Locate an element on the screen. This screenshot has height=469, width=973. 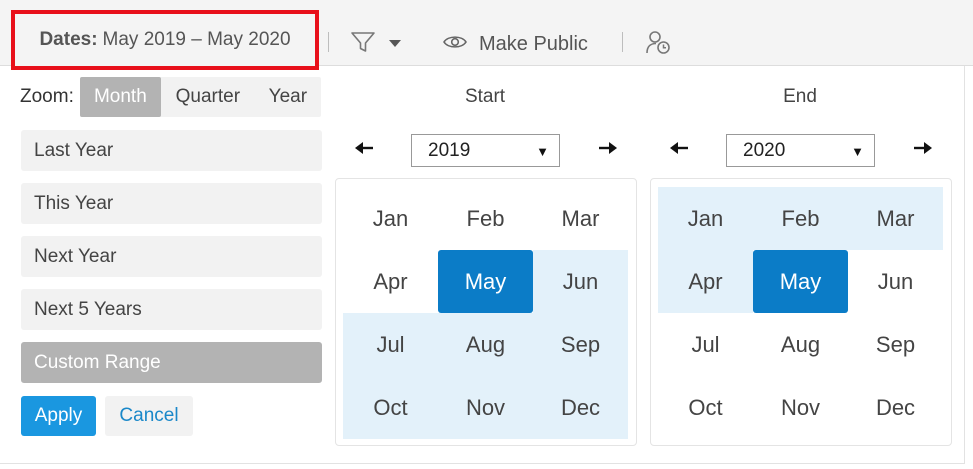
zoom-option-month: Month is located at coordinates (120, 97).